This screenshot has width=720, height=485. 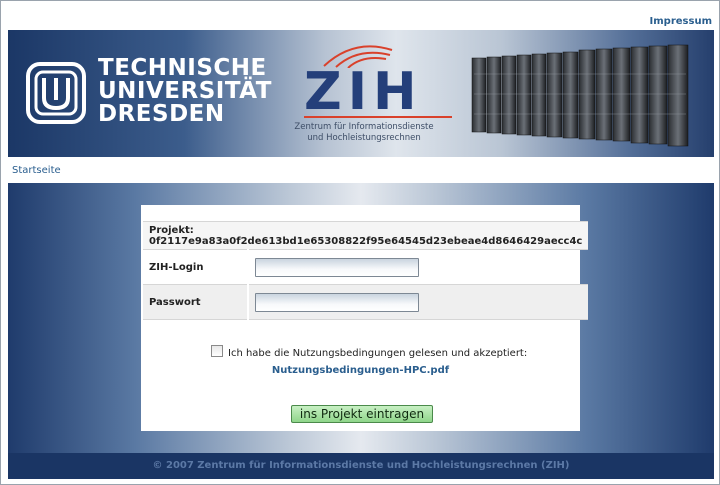 I want to click on server-racks-image, so click(x=580, y=95).